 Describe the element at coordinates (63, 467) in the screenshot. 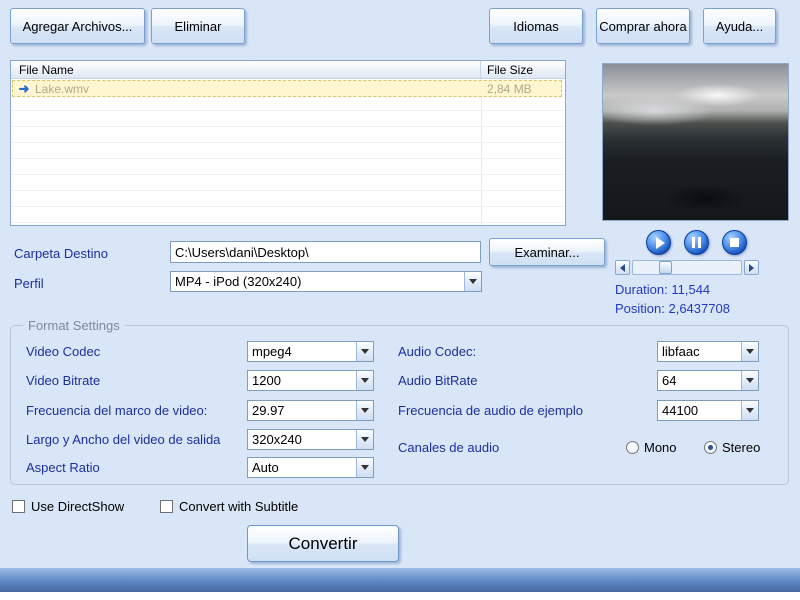

I see `aspect-ratio-label: Aspect Ratio` at that location.